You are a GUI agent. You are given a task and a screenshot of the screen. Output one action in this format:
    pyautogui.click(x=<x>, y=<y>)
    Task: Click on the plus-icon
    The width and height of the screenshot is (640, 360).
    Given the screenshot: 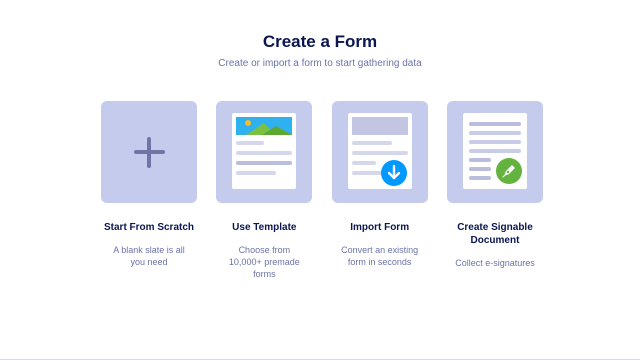 What is the action you would take?
    pyautogui.click(x=149, y=152)
    